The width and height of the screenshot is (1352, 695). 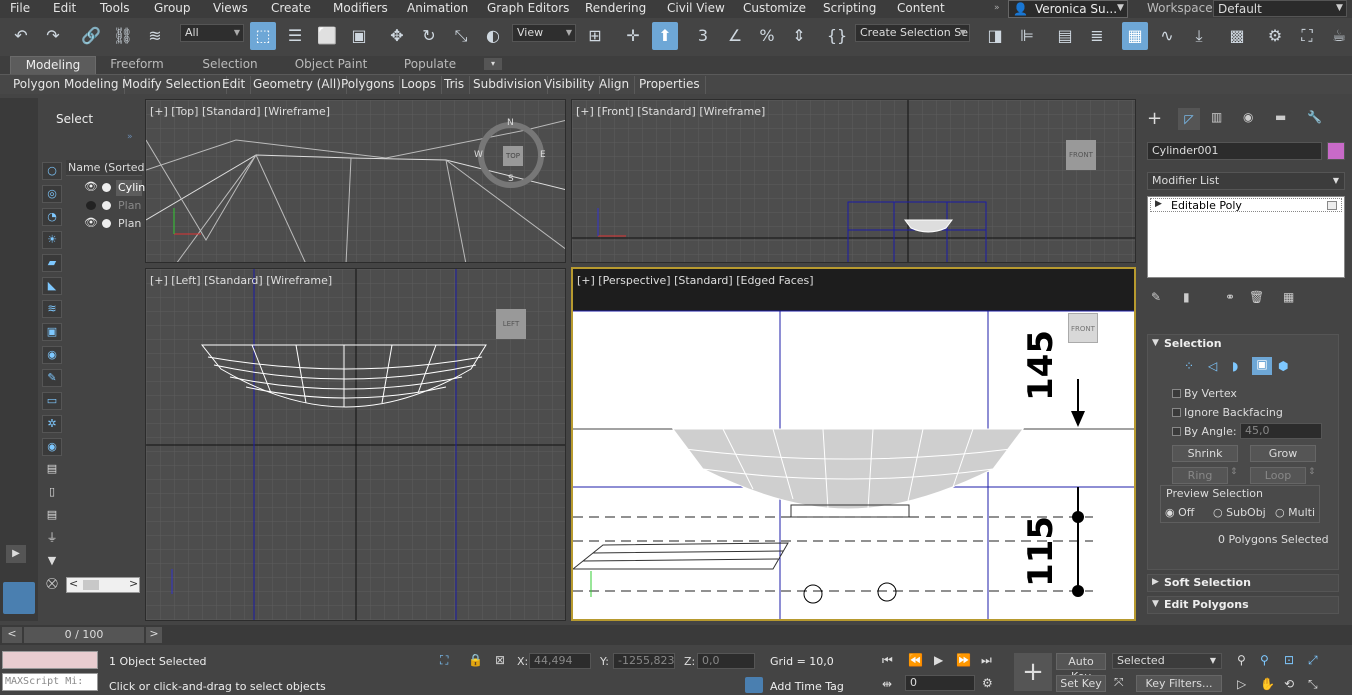 What do you see at coordinates (1179, 512) in the screenshot?
I see `preview-off-radio: ◉ Off` at bounding box center [1179, 512].